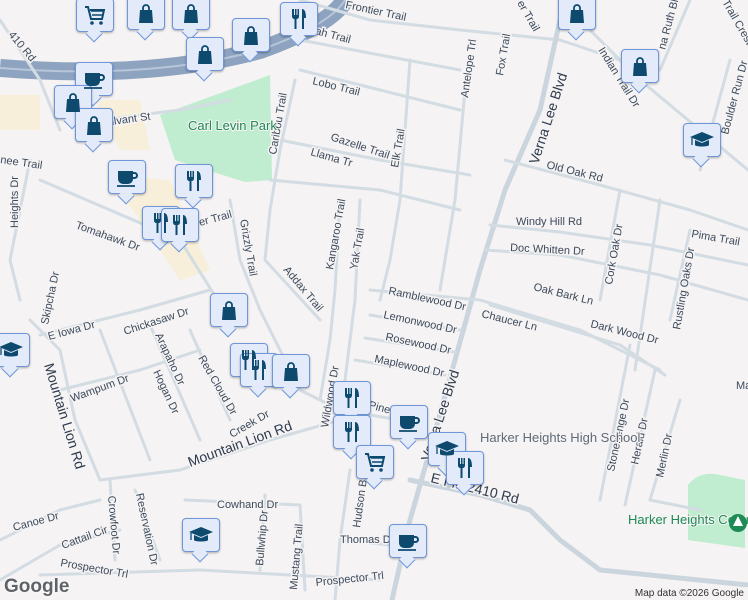 Image resolution: width=748 pixels, height=600 pixels. I want to click on road-label: Boulder Run Dr, so click(733, 97).